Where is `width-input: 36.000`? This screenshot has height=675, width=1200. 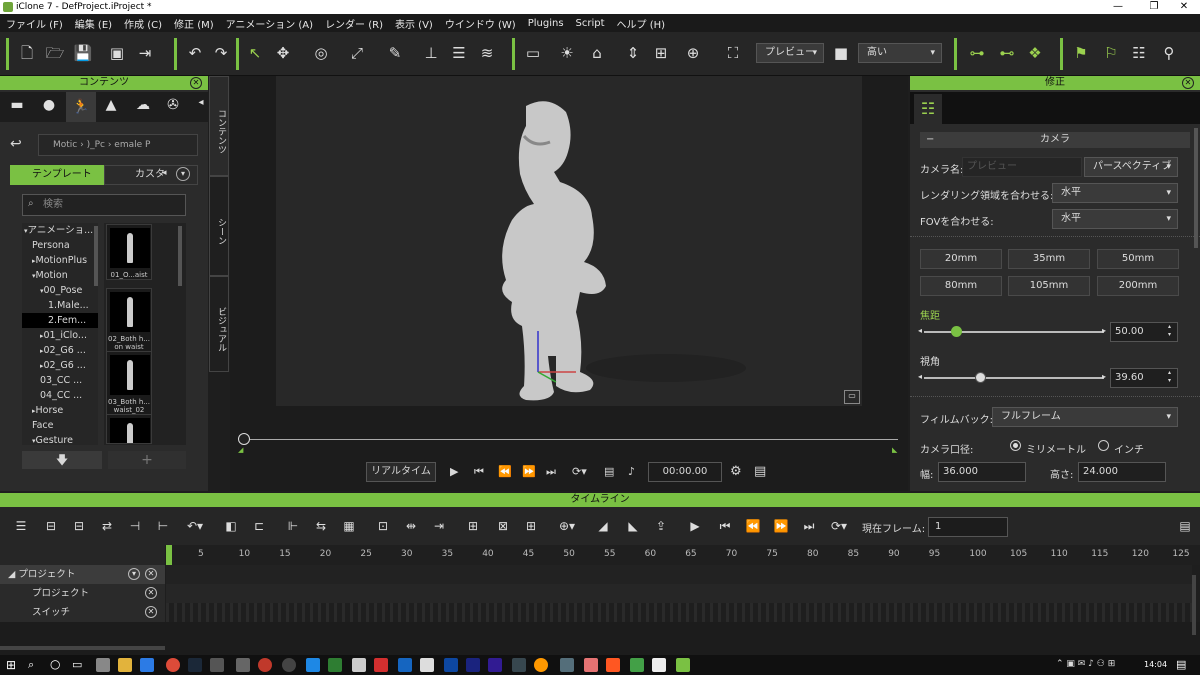
width-input: 36.000 is located at coordinates (982, 472).